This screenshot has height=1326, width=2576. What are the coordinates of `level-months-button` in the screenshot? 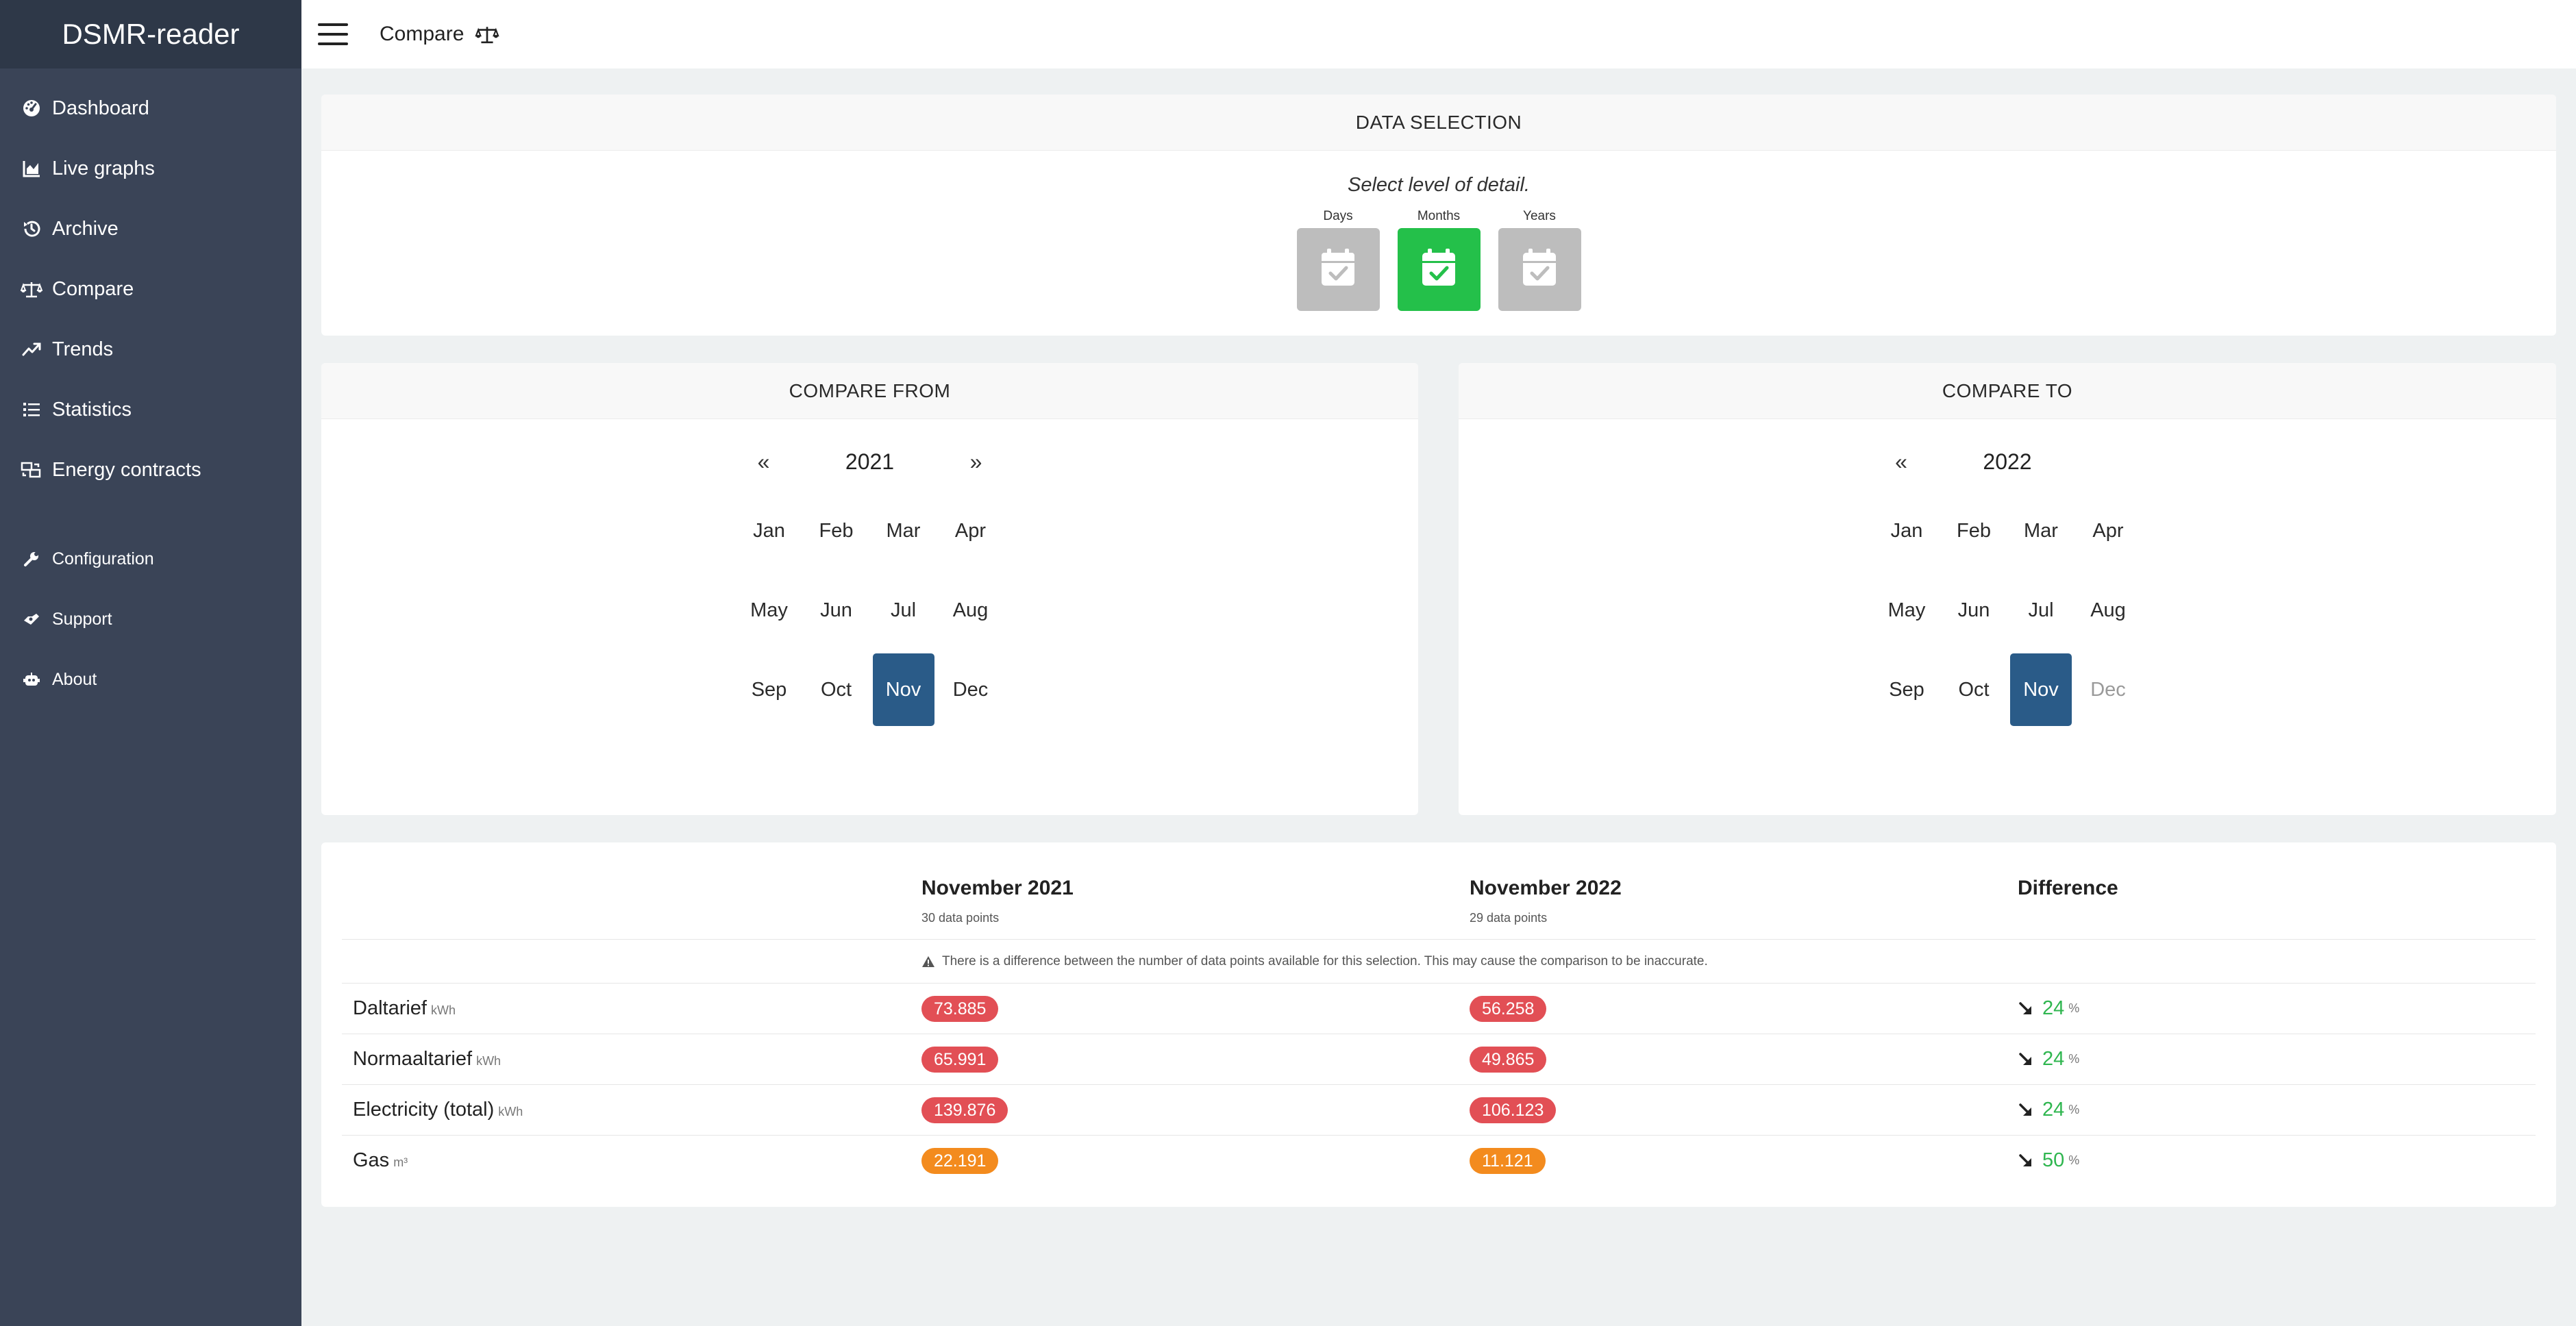 It's located at (1439, 269).